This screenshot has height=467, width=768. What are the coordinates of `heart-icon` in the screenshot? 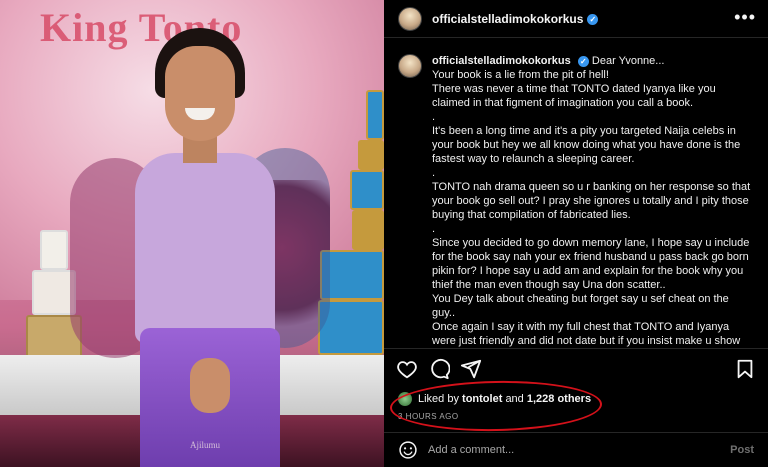 It's located at (407, 369).